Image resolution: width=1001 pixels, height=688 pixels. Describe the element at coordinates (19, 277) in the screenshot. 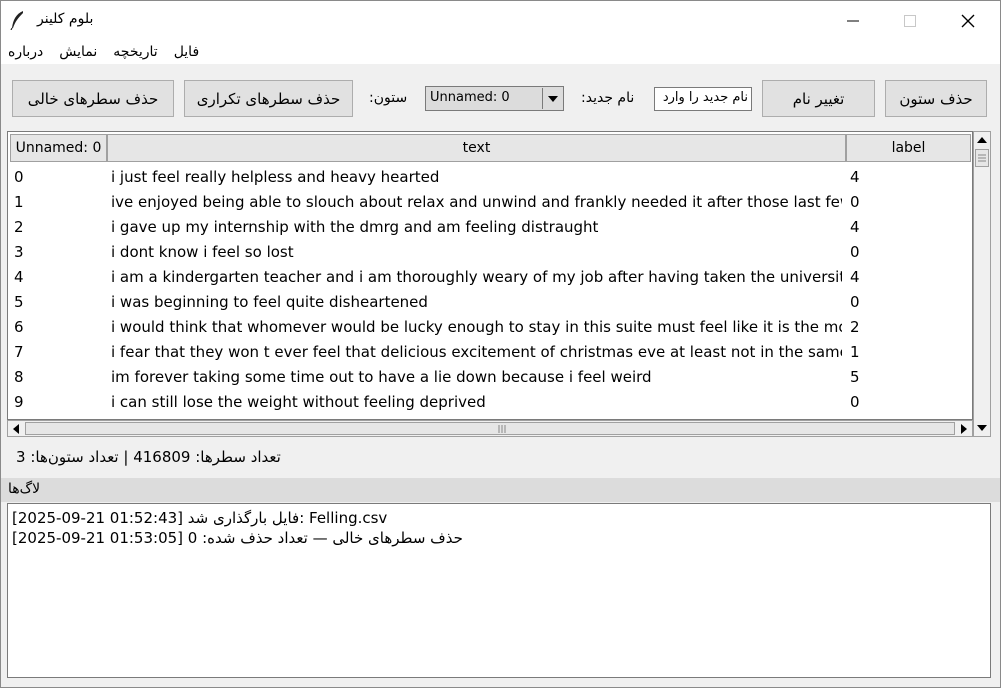

I see `cell-index: 4` at that location.